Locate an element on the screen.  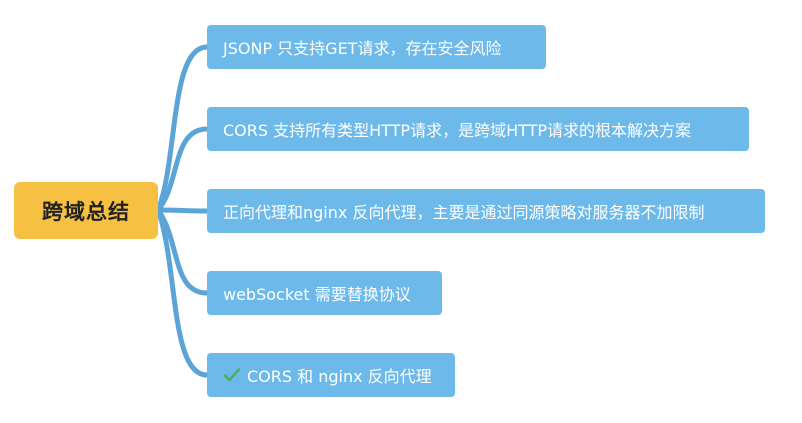
root-topic-label: 跨域总结 is located at coordinates (86, 211).